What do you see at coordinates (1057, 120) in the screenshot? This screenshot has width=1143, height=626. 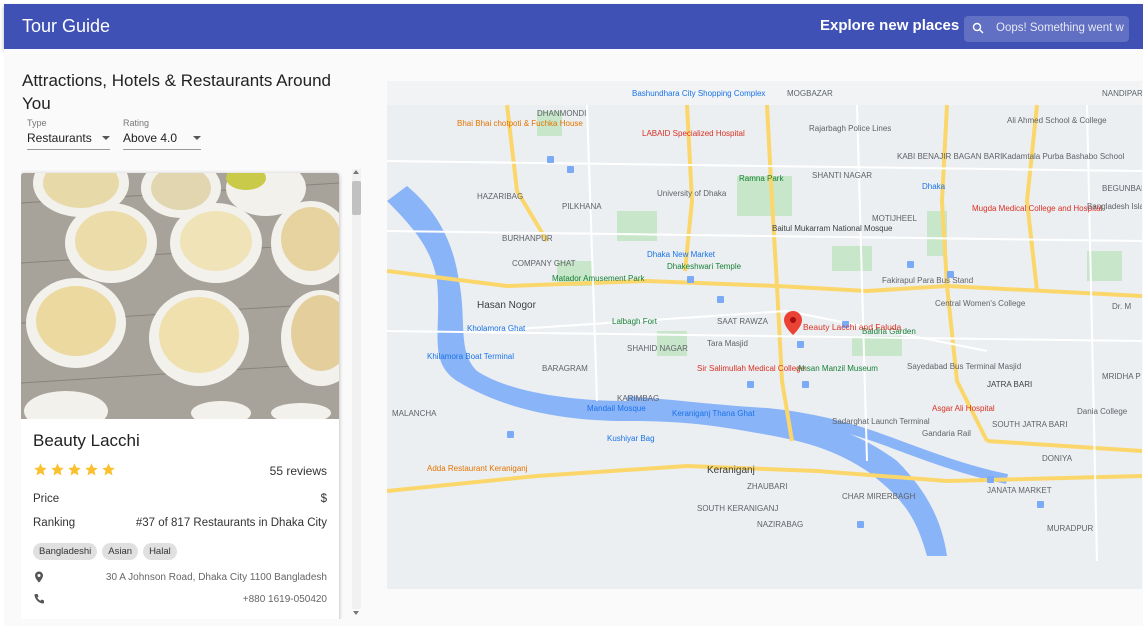 I see `map-label: Ali Ahmed School & College` at bounding box center [1057, 120].